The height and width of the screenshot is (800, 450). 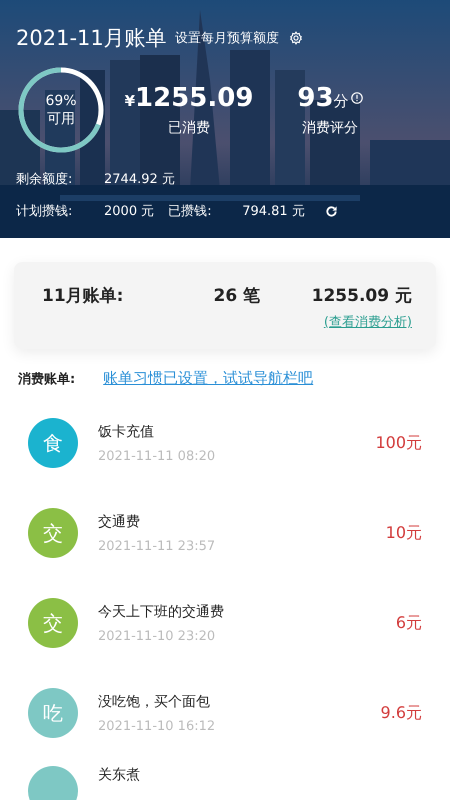 What do you see at coordinates (154, 701) in the screenshot?
I see `bill-title: 没吃饱，买个面包` at bounding box center [154, 701].